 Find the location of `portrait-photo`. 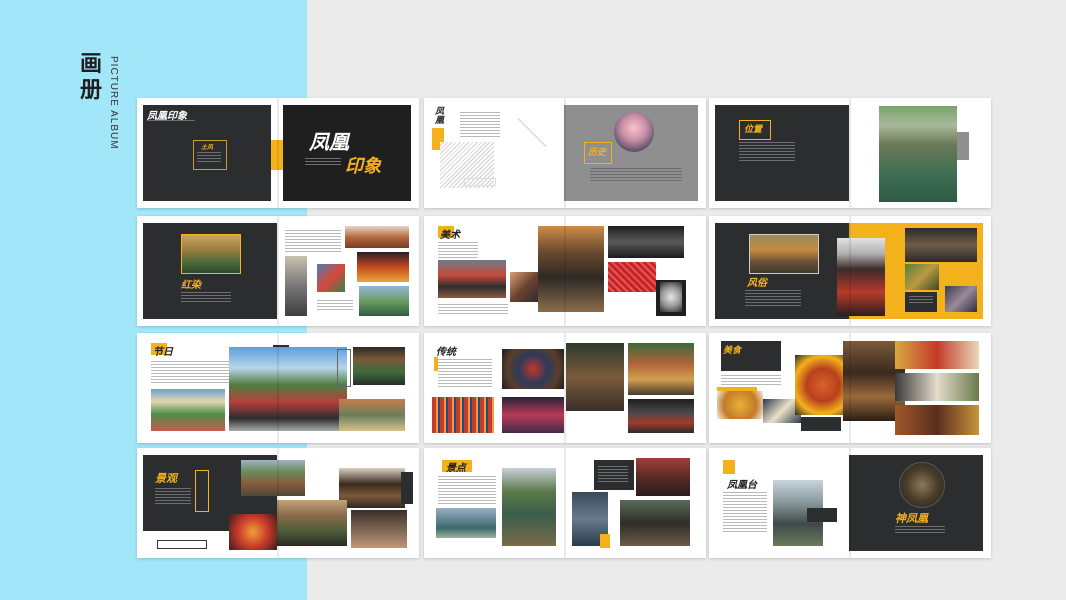

portrait-photo is located at coordinates (525, 287).